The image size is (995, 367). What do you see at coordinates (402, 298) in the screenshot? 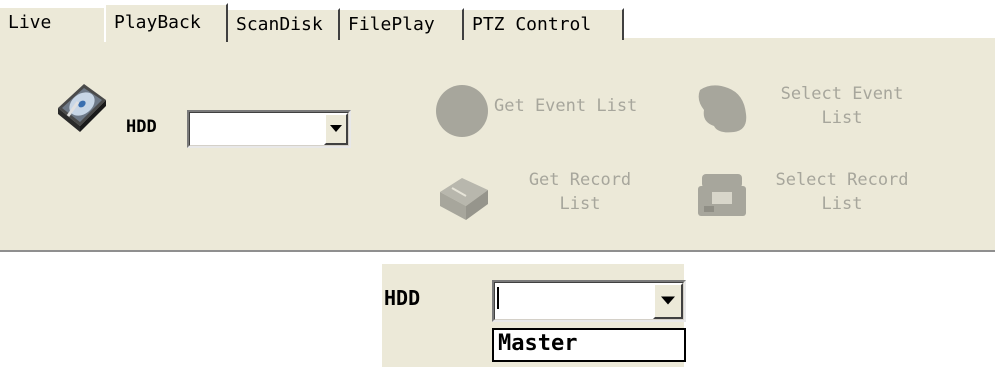
I see `detail-hdd-label: HDD` at bounding box center [402, 298].